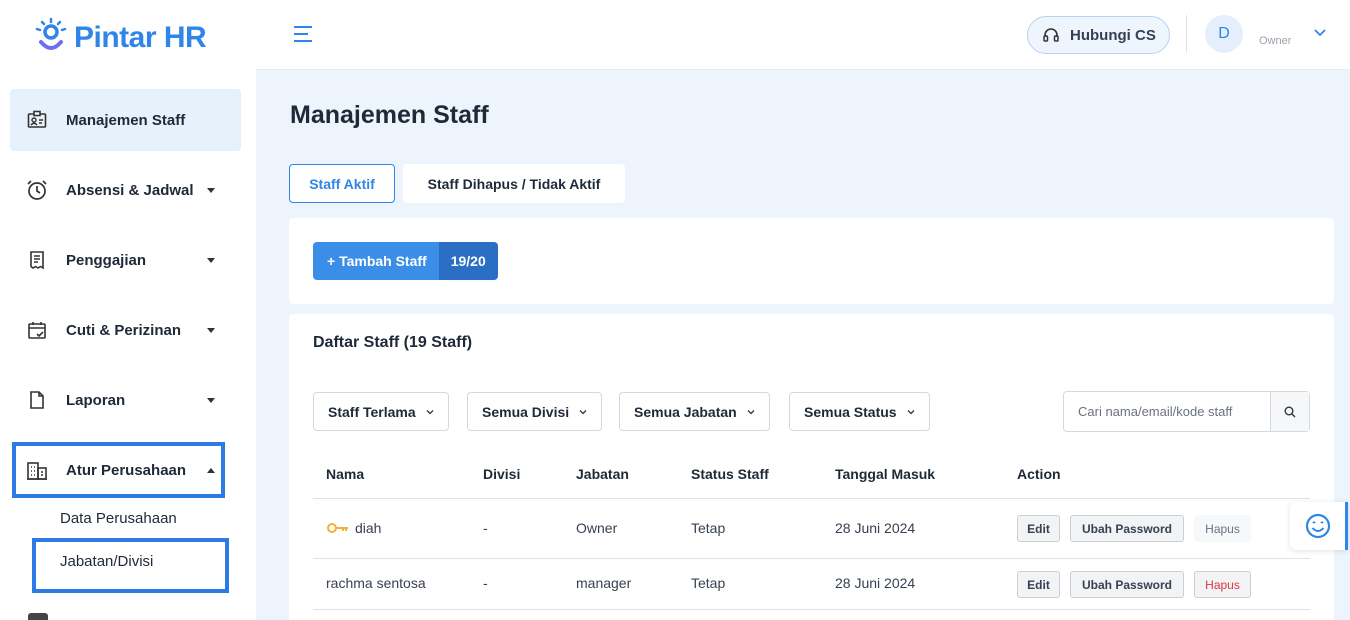  What do you see at coordinates (51, 33) in the screenshot?
I see `pintar-logo-icon` at bounding box center [51, 33].